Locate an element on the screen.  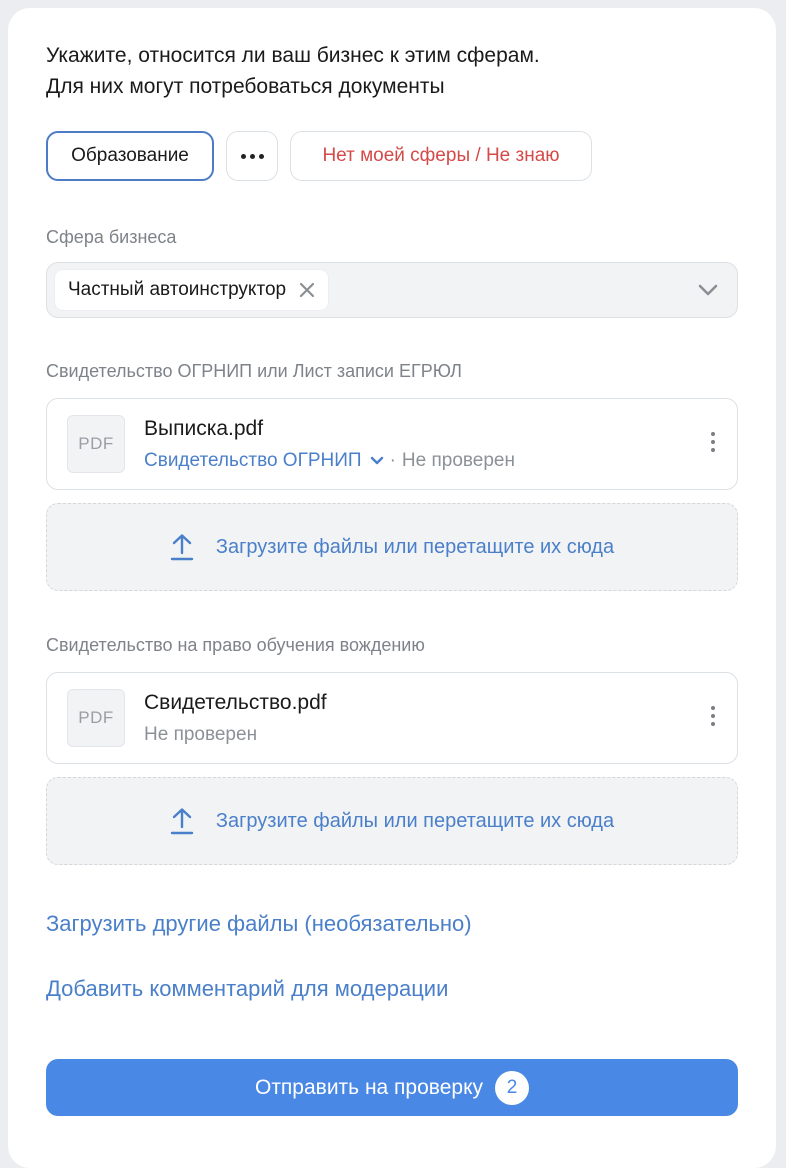
selected-tag-label: Частный автоинструктор is located at coordinates (177, 289).